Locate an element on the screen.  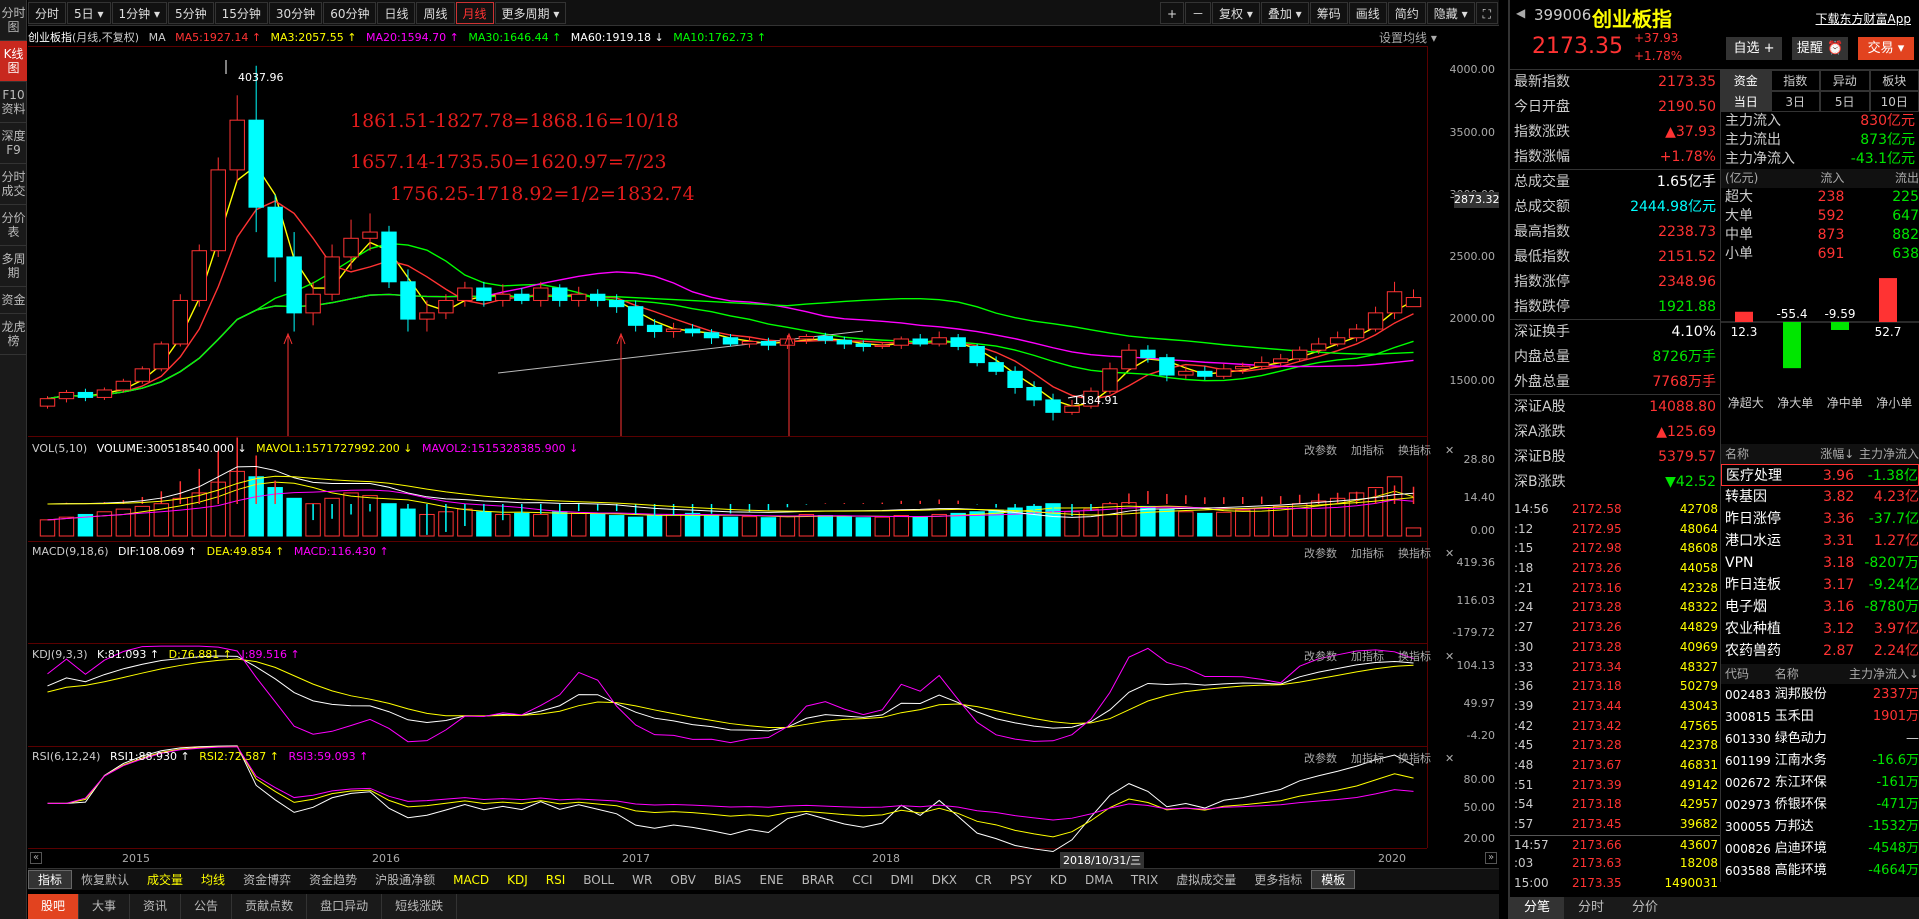
indicator-tab: DKX is located at coordinates (944, 880).